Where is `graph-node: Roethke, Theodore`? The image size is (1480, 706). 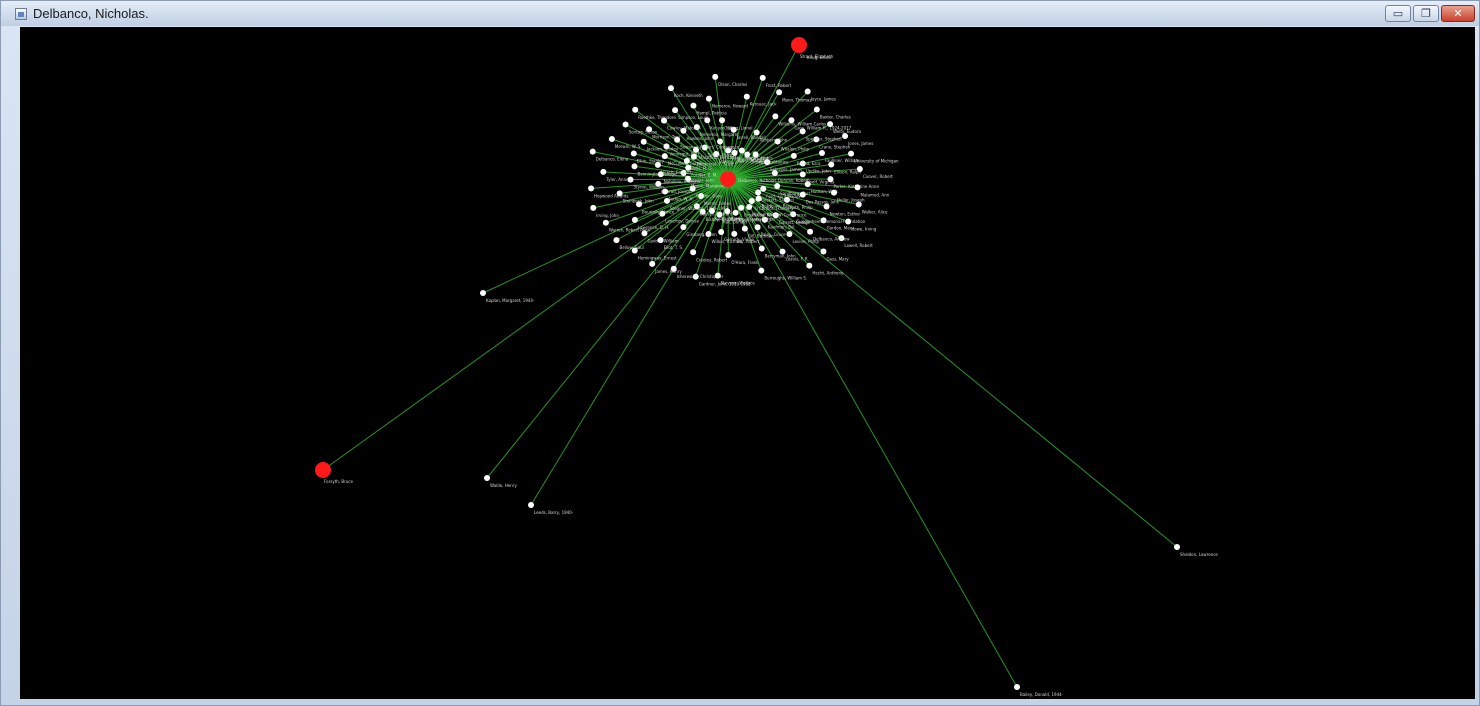
graph-node: Roethke, Theodore is located at coordinates (654, 113).